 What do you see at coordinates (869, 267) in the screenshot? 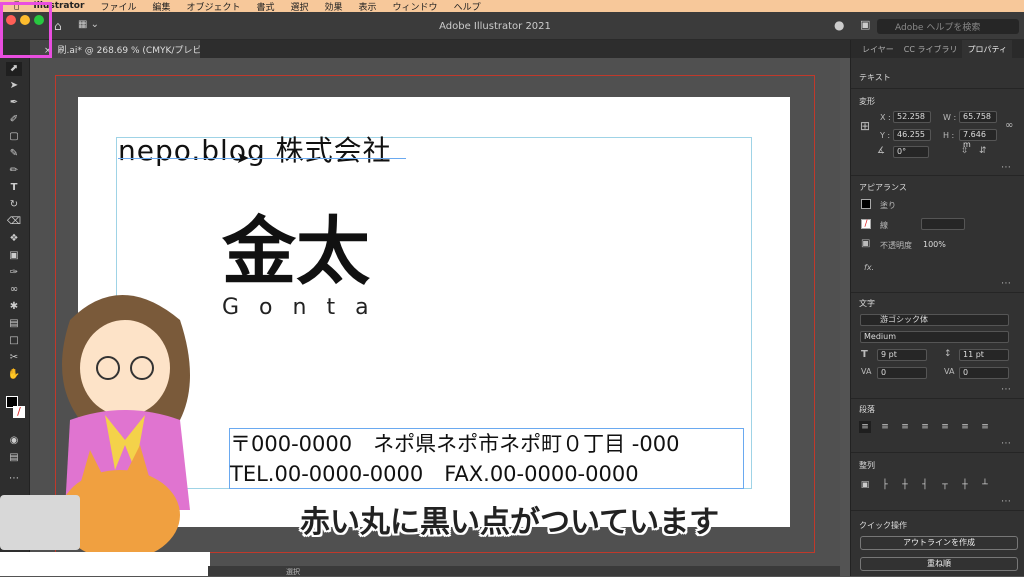
I see `fx-button: fx.` at bounding box center [869, 267].